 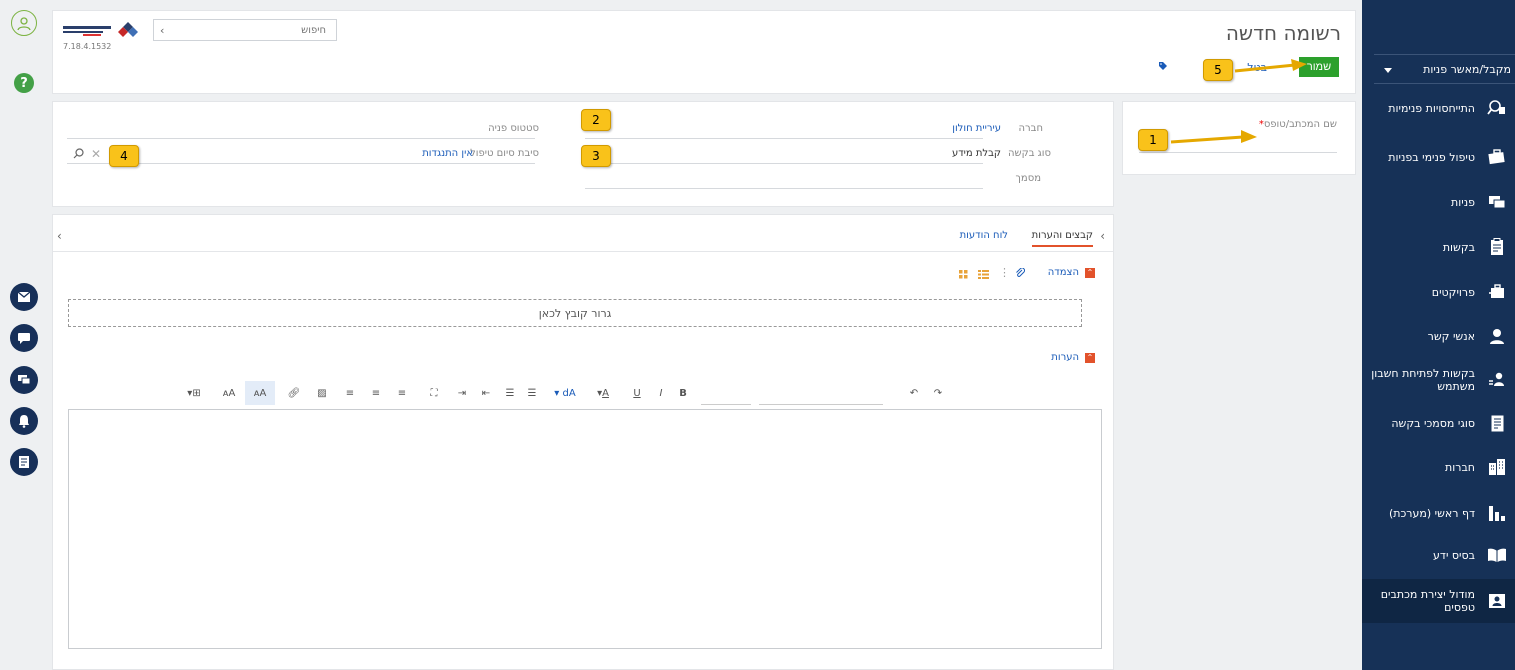 What do you see at coordinates (1238, 152) in the screenshot?
I see `template-name-input` at bounding box center [1238, 152].